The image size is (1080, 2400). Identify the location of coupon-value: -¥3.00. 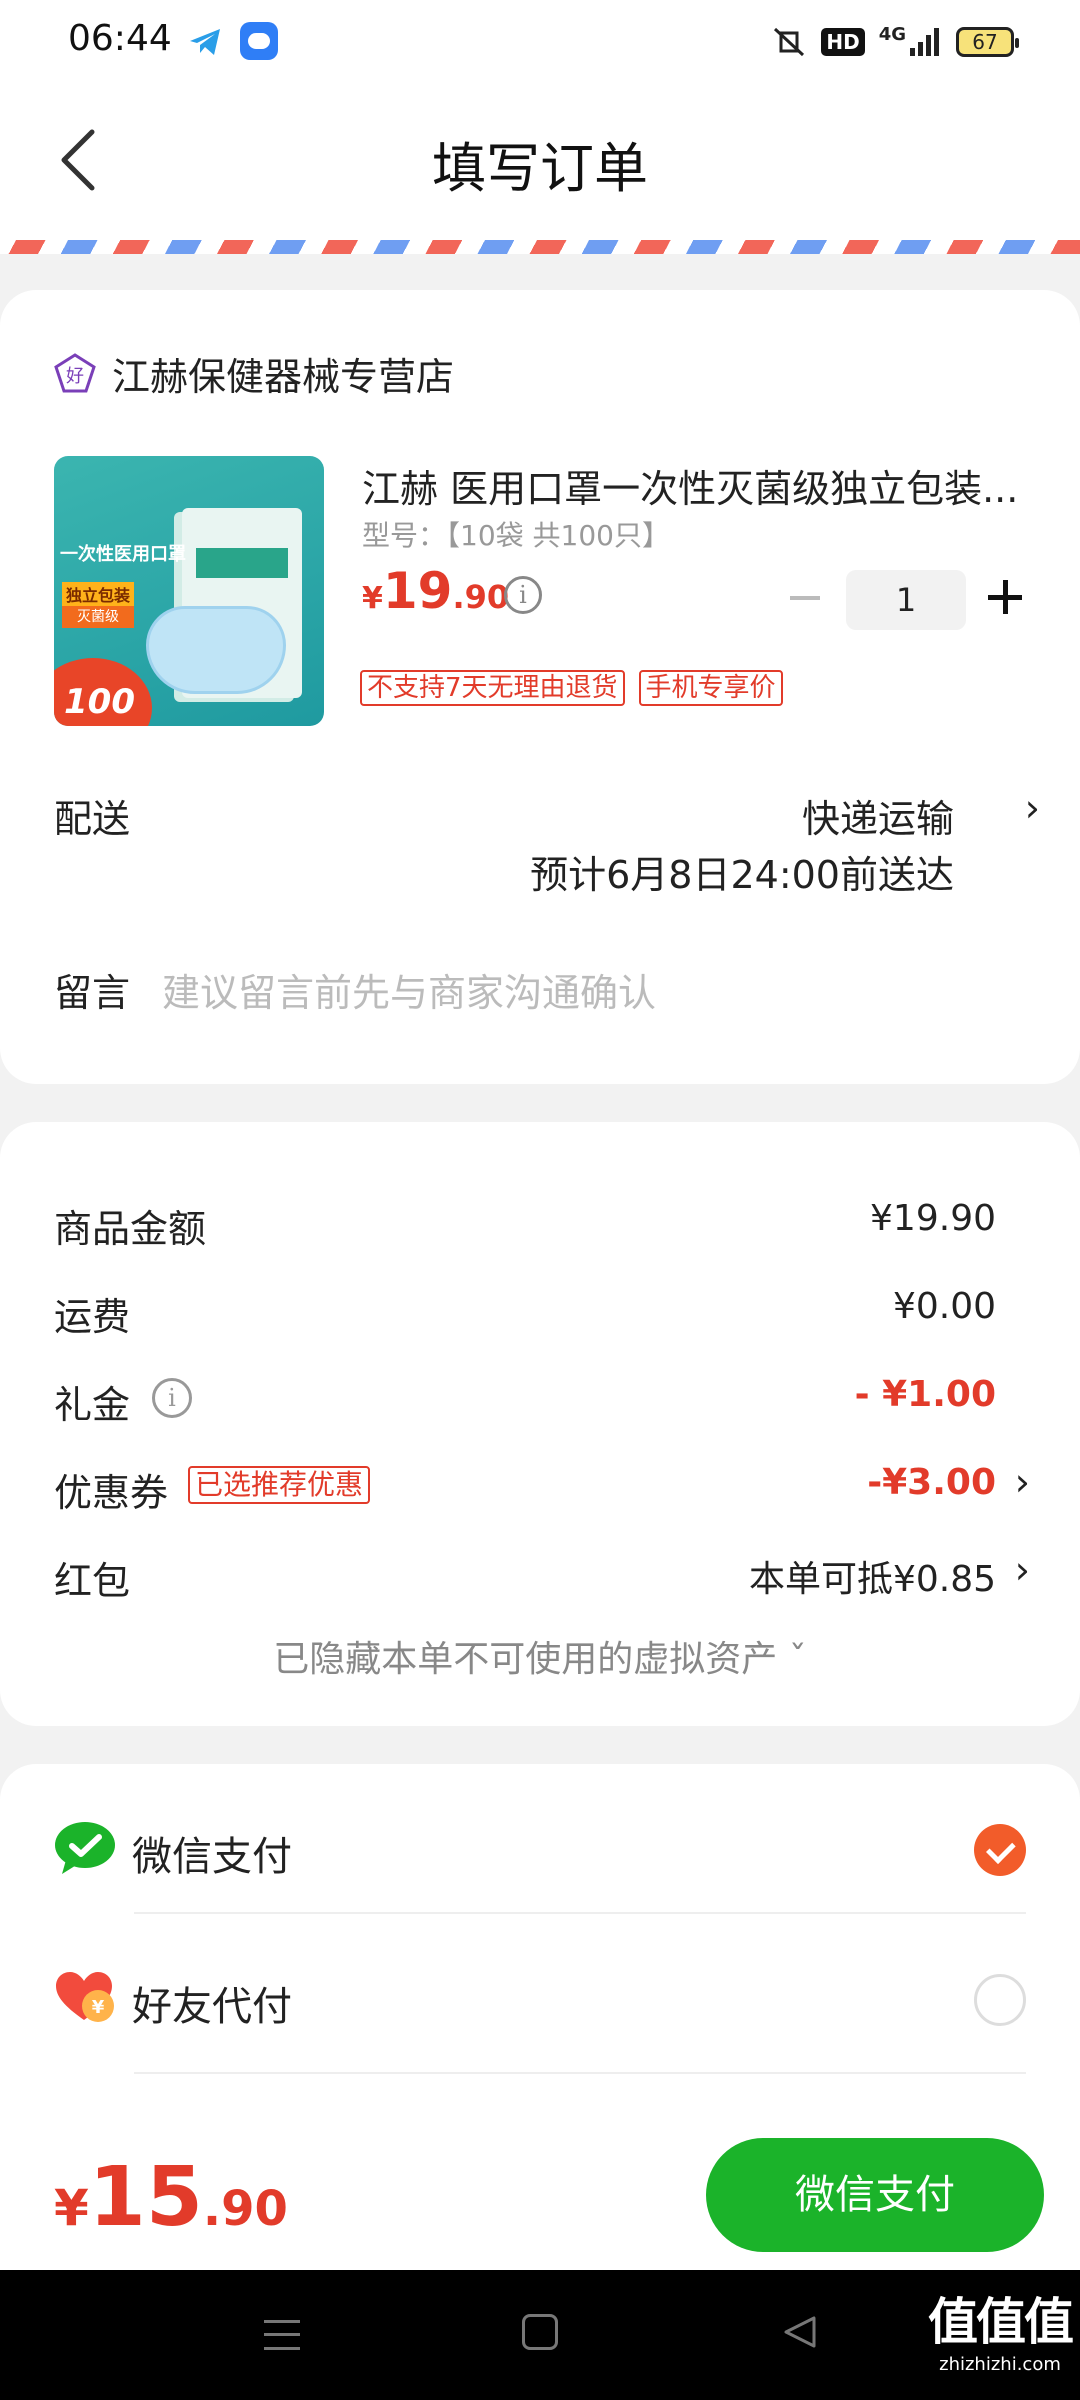
(931, 1482).